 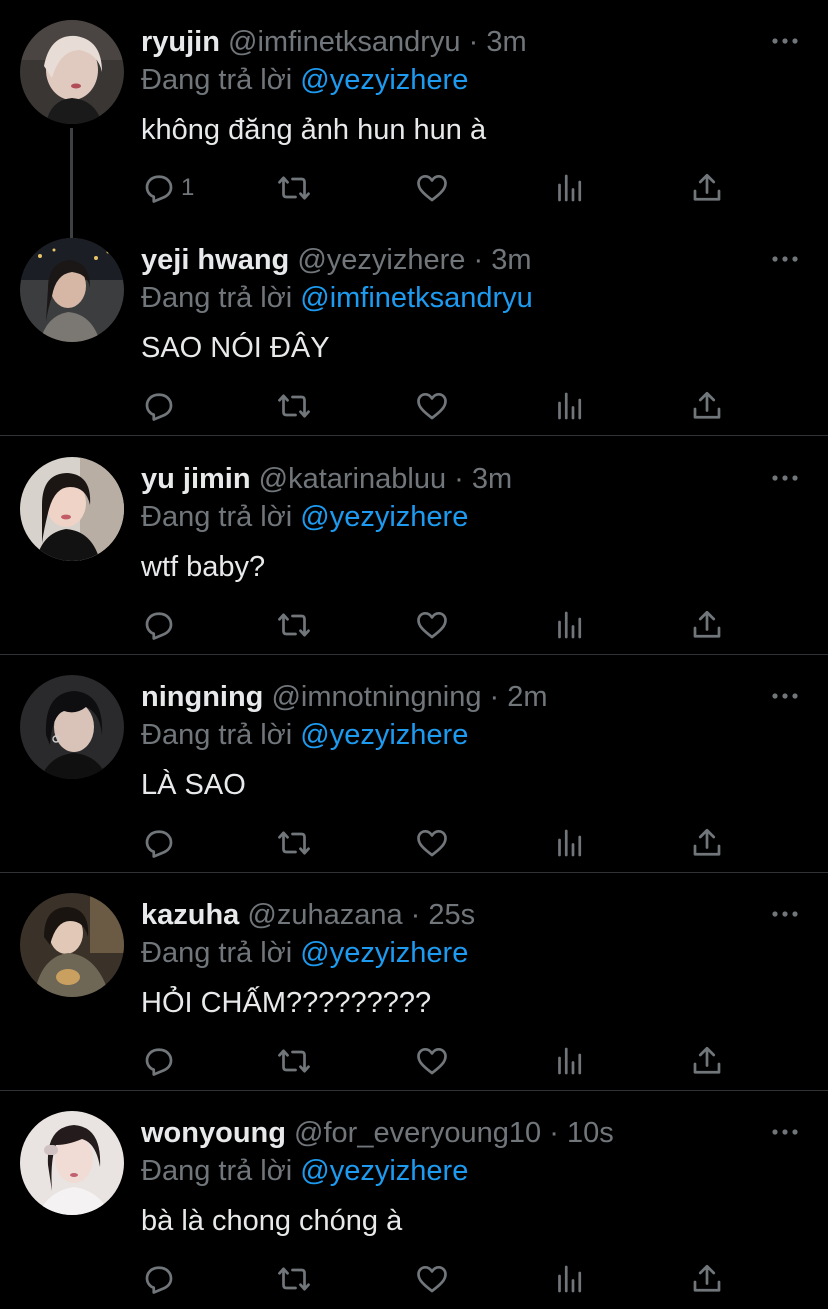 I want to click on display-name: kazuha, so click(x=190, y=915).